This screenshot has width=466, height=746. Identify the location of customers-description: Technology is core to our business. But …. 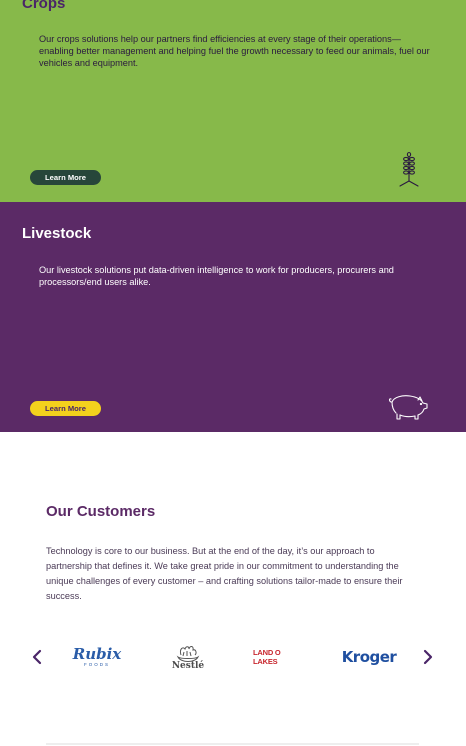
(224, 573).